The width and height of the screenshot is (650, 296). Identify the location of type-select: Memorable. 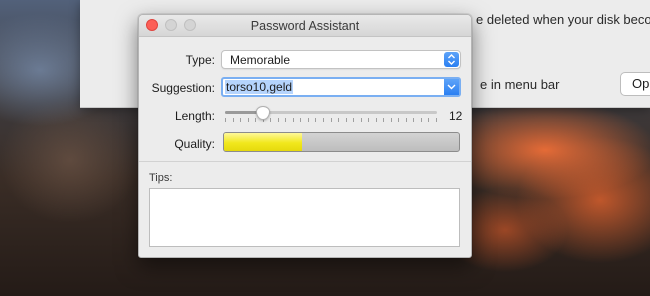
(341, 59).